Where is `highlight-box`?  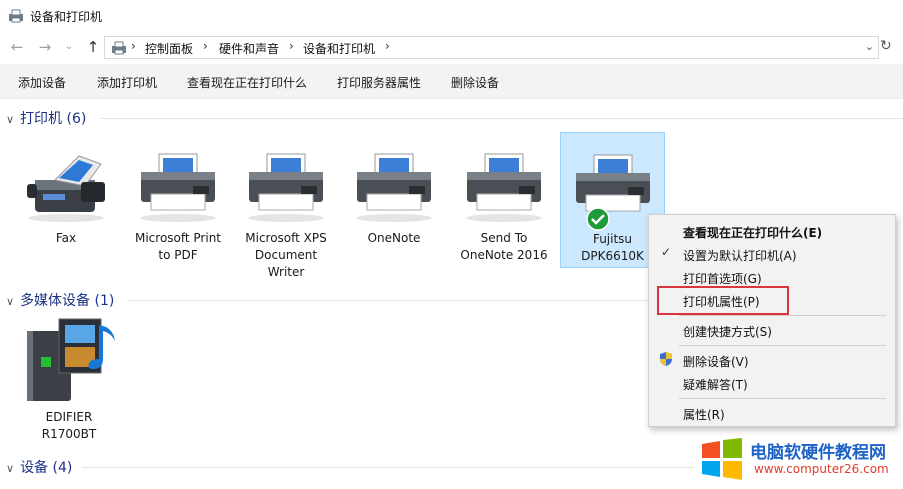 highlight-box is located at coordinates (723, 300).